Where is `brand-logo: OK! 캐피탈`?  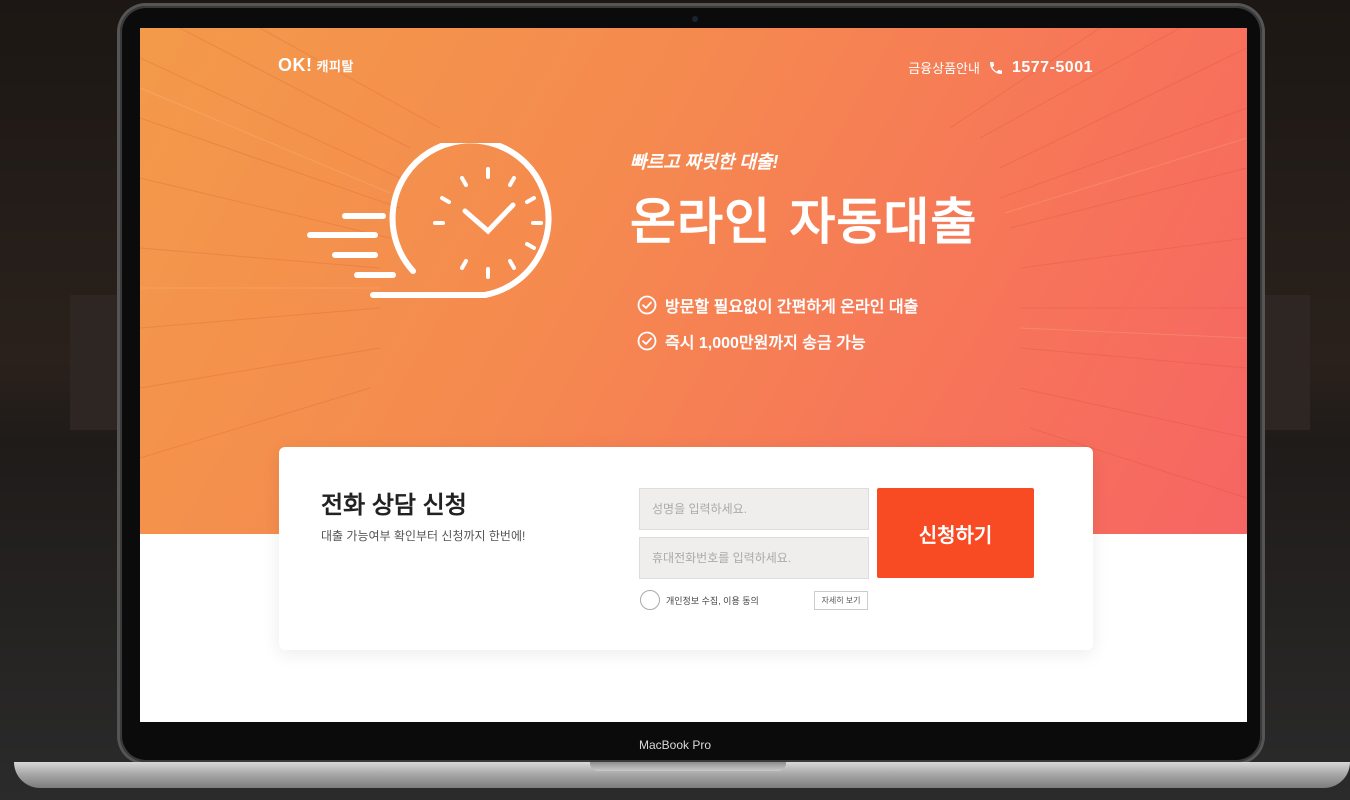
brand-logo: OK! 캐피탈 is located at coordinates (316, 65).